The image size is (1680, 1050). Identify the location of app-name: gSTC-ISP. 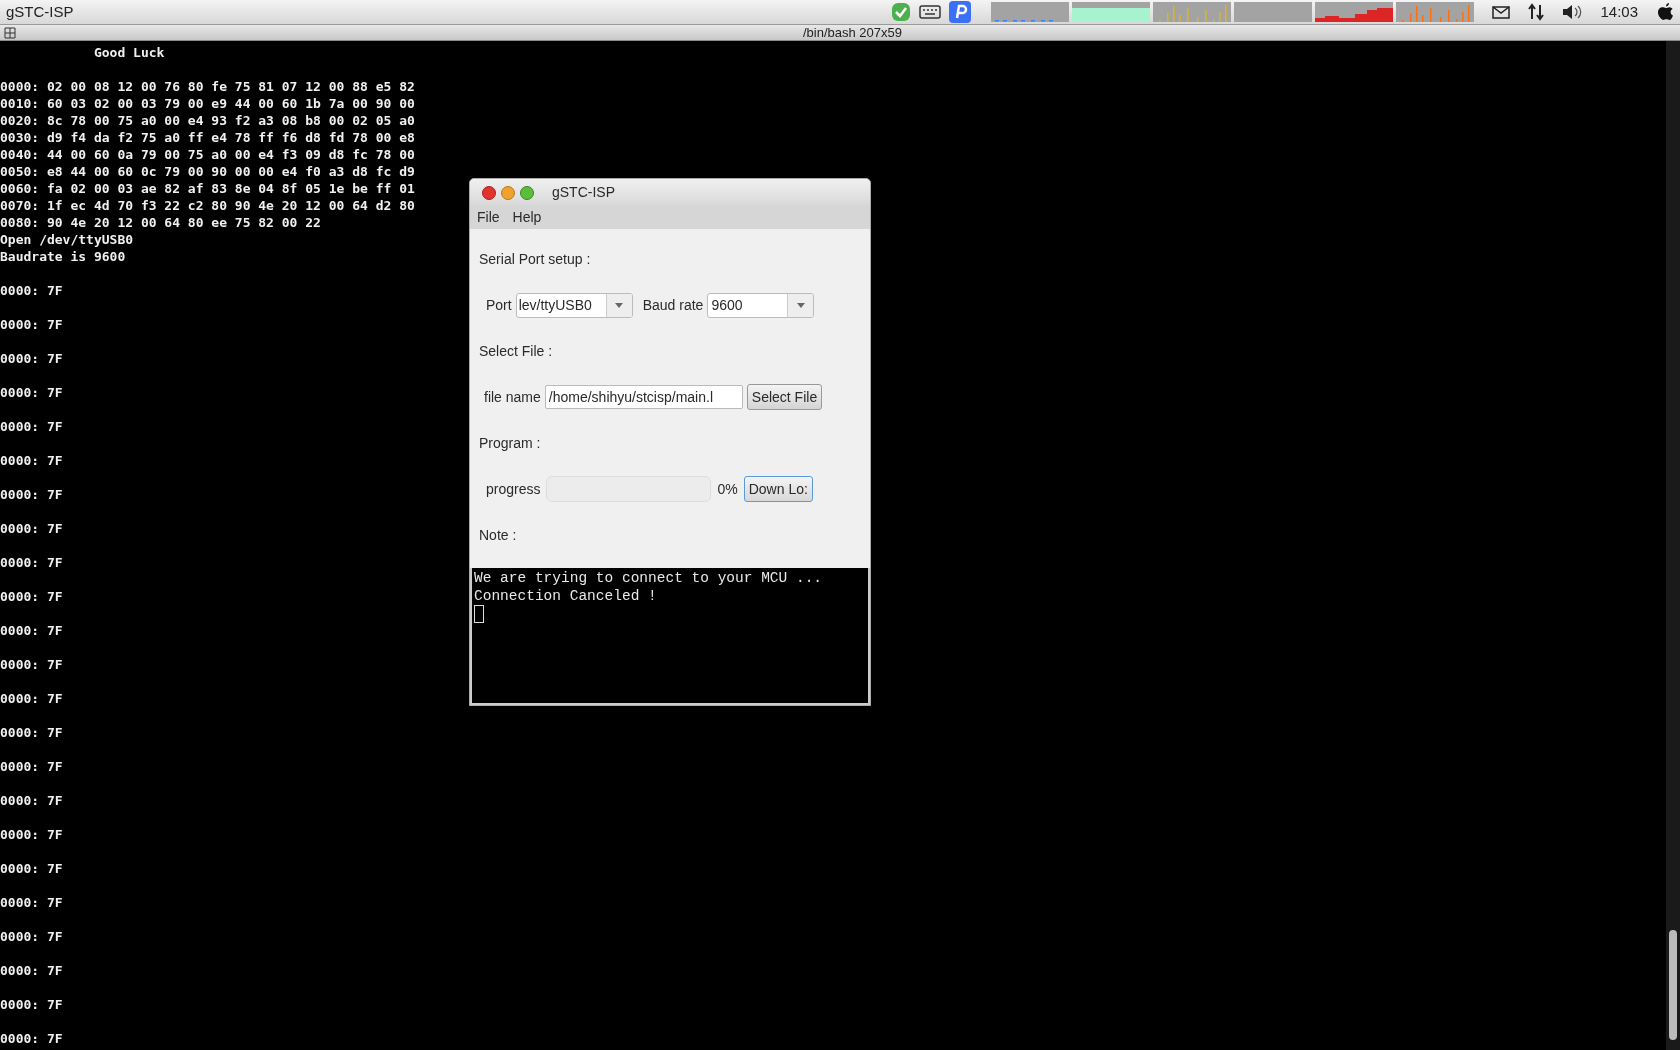
(40, 11).